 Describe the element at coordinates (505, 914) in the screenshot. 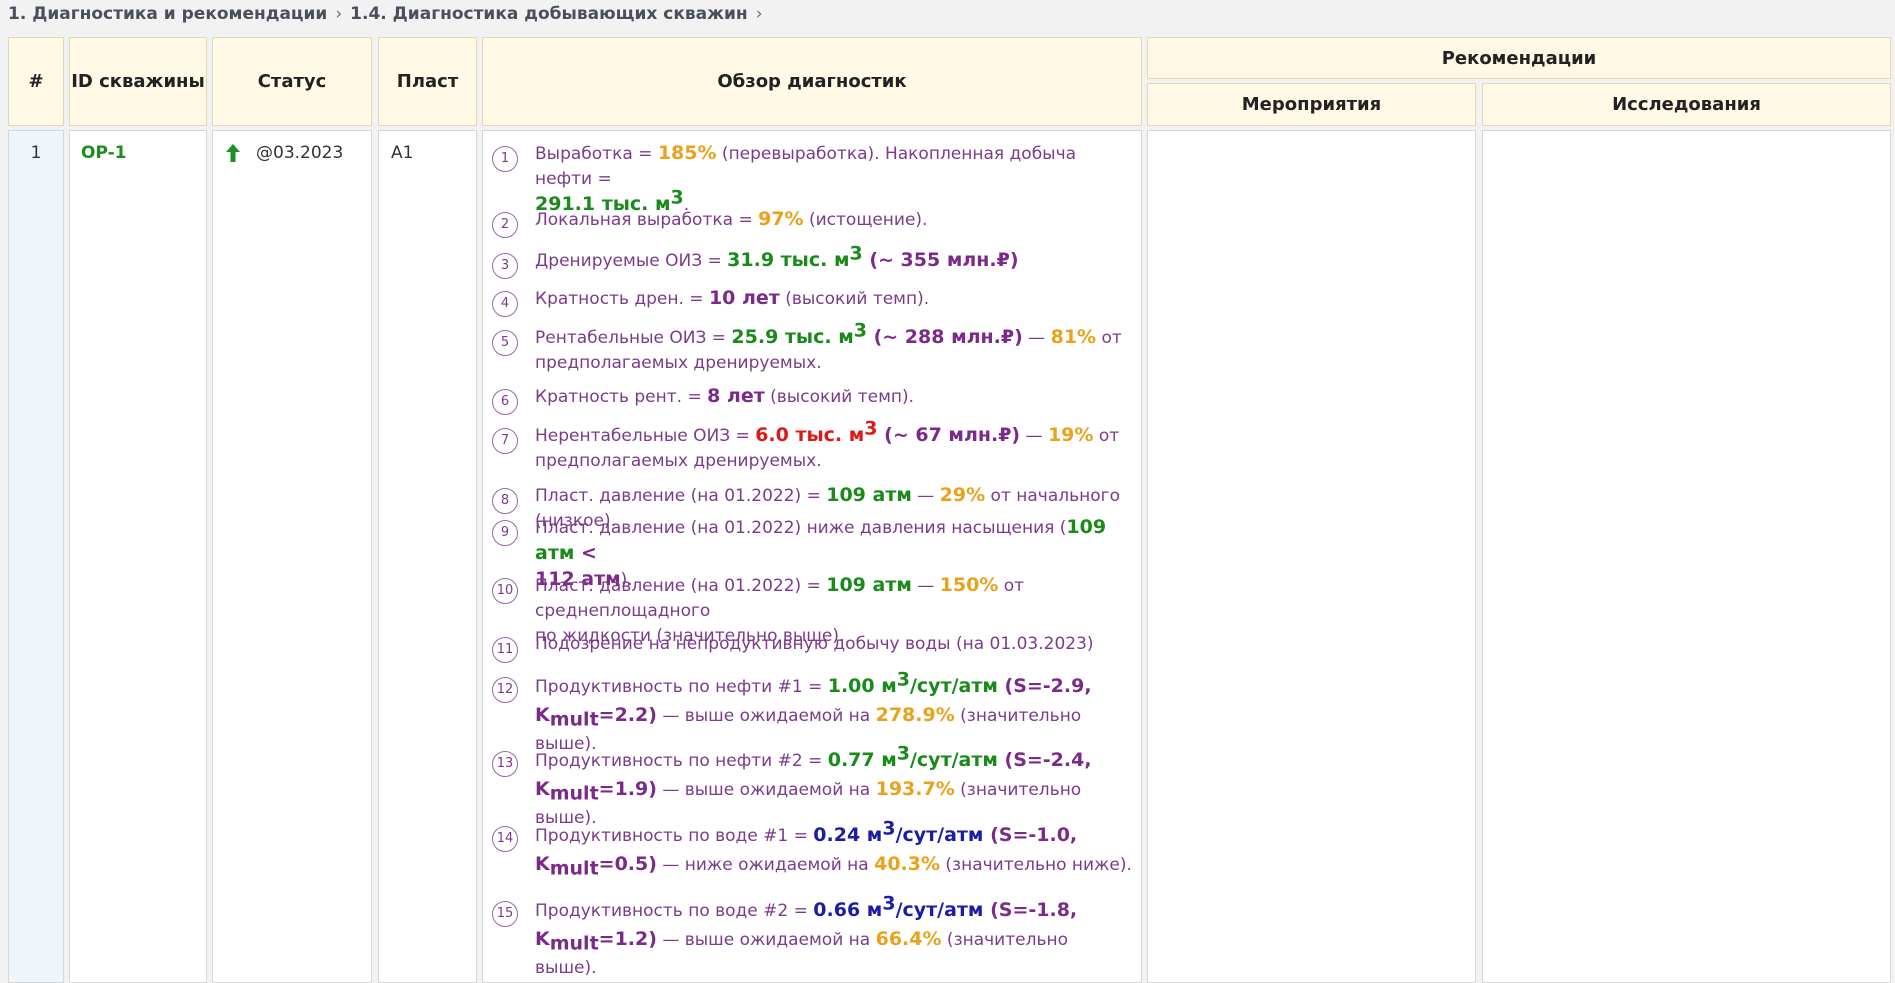

I see `diagnostic-number: 15` at that location.